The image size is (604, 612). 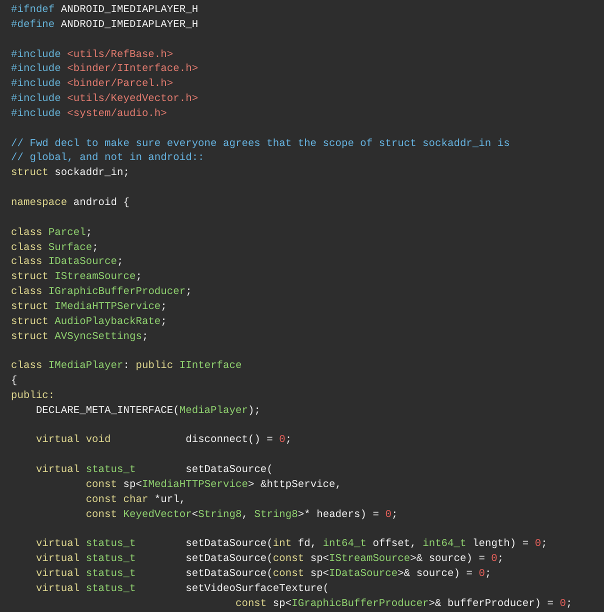 What do you see at coordinates (70, 174) in the screenshot?
I see `code-line: struct sockaddr_in;` at bounding box center [70, 174].